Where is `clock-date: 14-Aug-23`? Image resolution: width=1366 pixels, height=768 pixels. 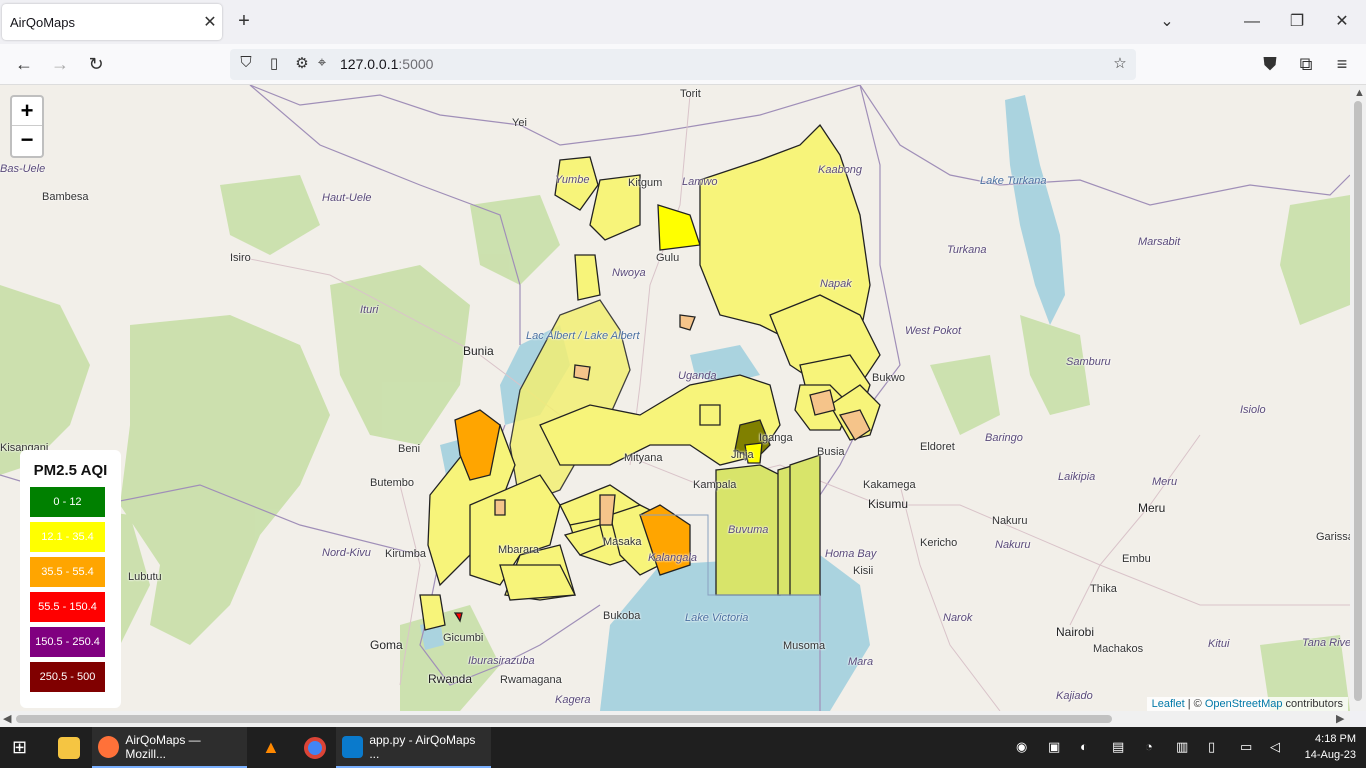
clock-date: 14-Aug-23 is located at coordinates (1330, 755).